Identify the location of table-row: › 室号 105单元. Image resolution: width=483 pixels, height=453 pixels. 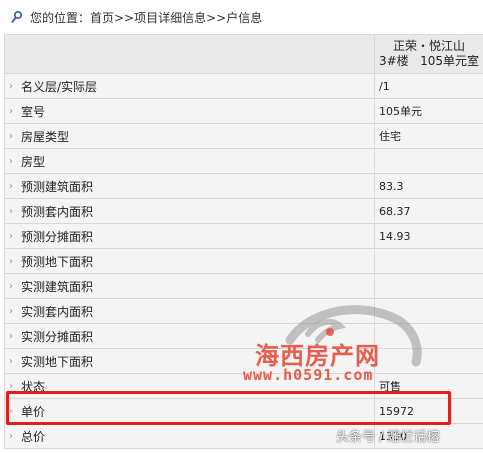
(243, 111).